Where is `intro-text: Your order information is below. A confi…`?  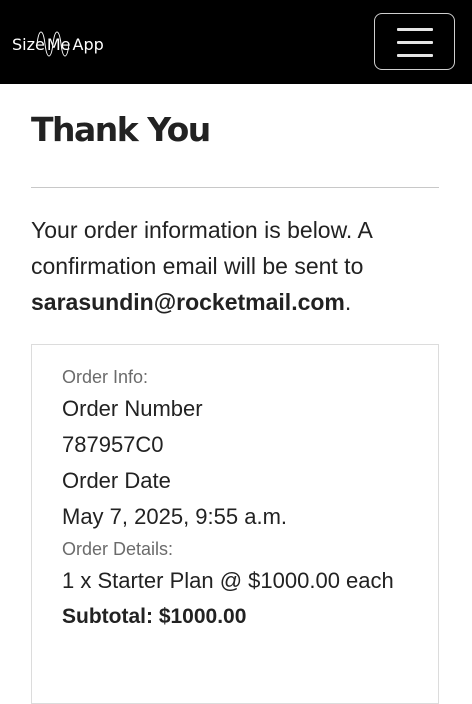 intro-text: Your order information is below. A confi… is located at coordinates (201, 248).